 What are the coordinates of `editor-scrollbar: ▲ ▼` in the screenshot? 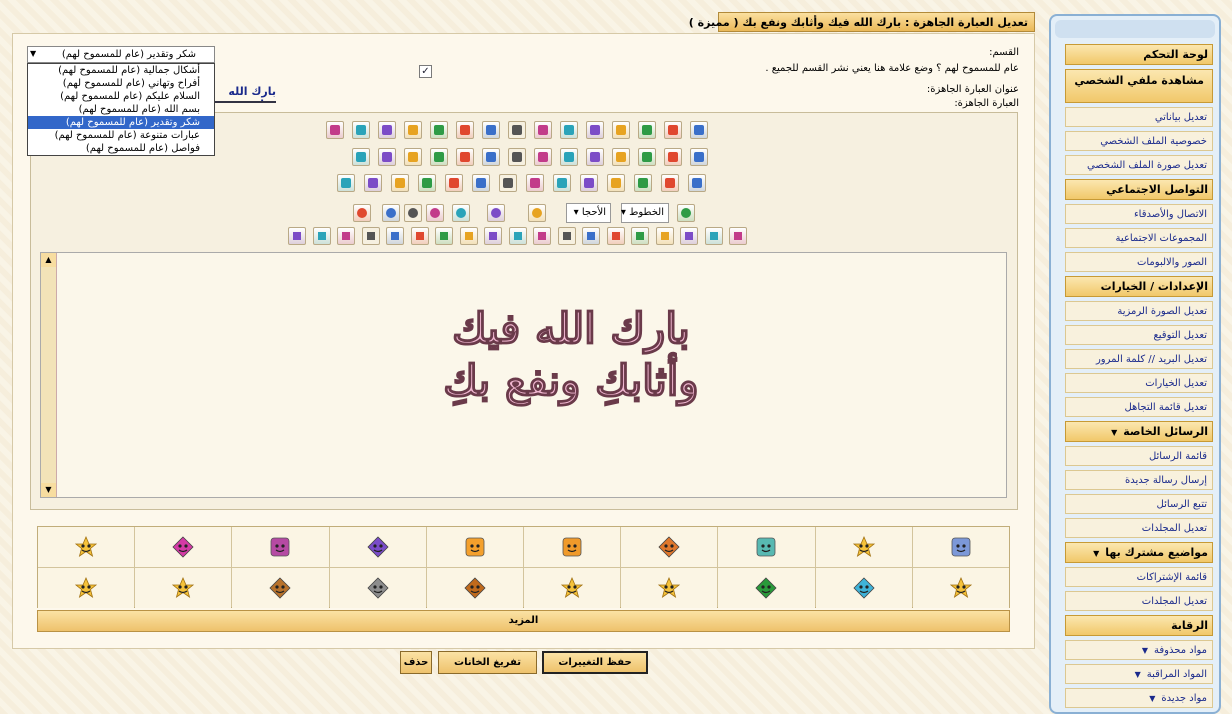 It's located at (49, 375).